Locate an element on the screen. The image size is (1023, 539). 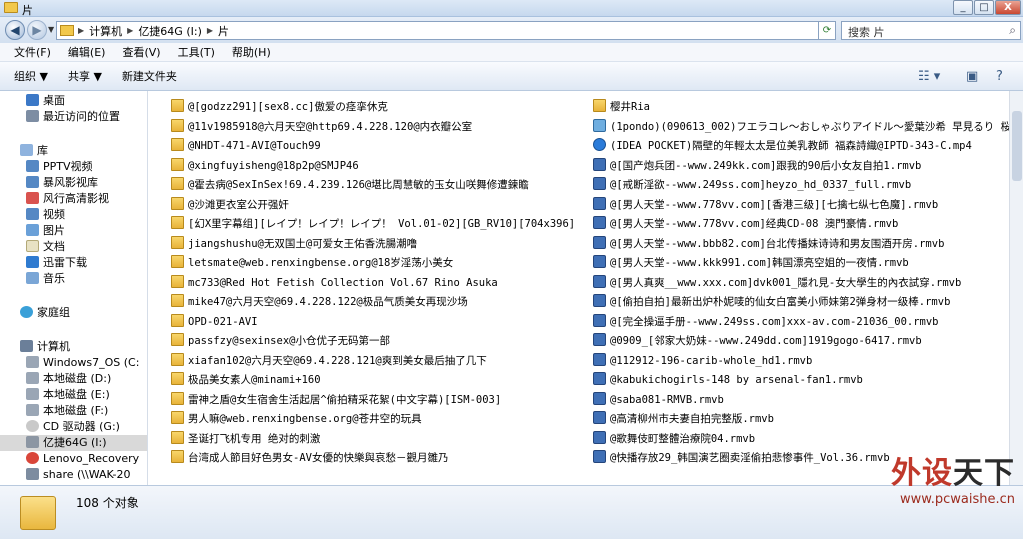
sidebar-item-pictures: 图片 is located at coordinates (73, 231).